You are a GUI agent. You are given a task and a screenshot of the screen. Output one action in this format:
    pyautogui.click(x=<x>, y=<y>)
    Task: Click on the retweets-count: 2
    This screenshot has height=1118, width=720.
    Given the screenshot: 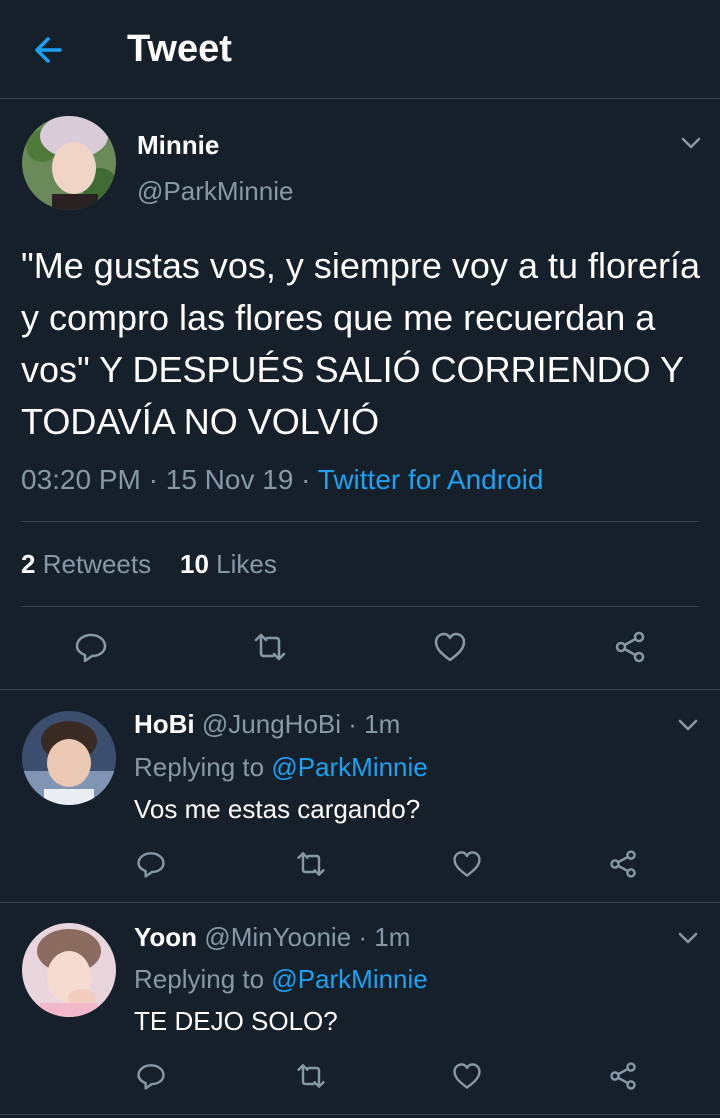 What is the action you would take?
    pyautogui.click(x=28, y=564)
    